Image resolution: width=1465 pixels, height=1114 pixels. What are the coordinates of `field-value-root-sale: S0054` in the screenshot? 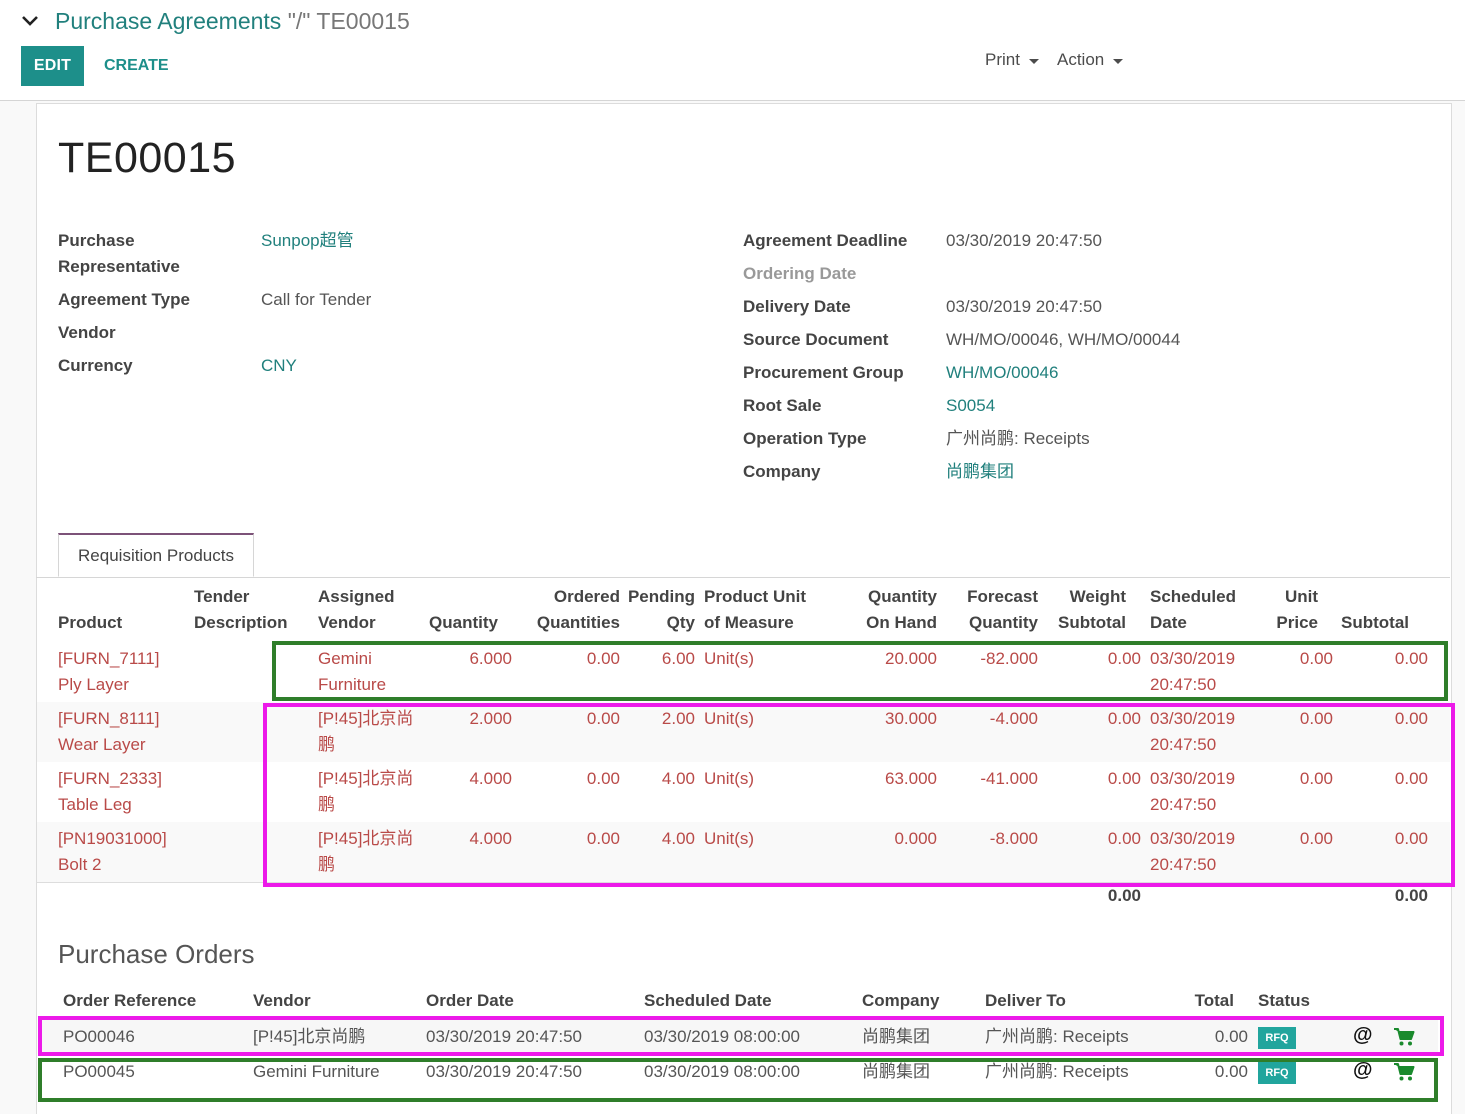 It's located at (970, 406).